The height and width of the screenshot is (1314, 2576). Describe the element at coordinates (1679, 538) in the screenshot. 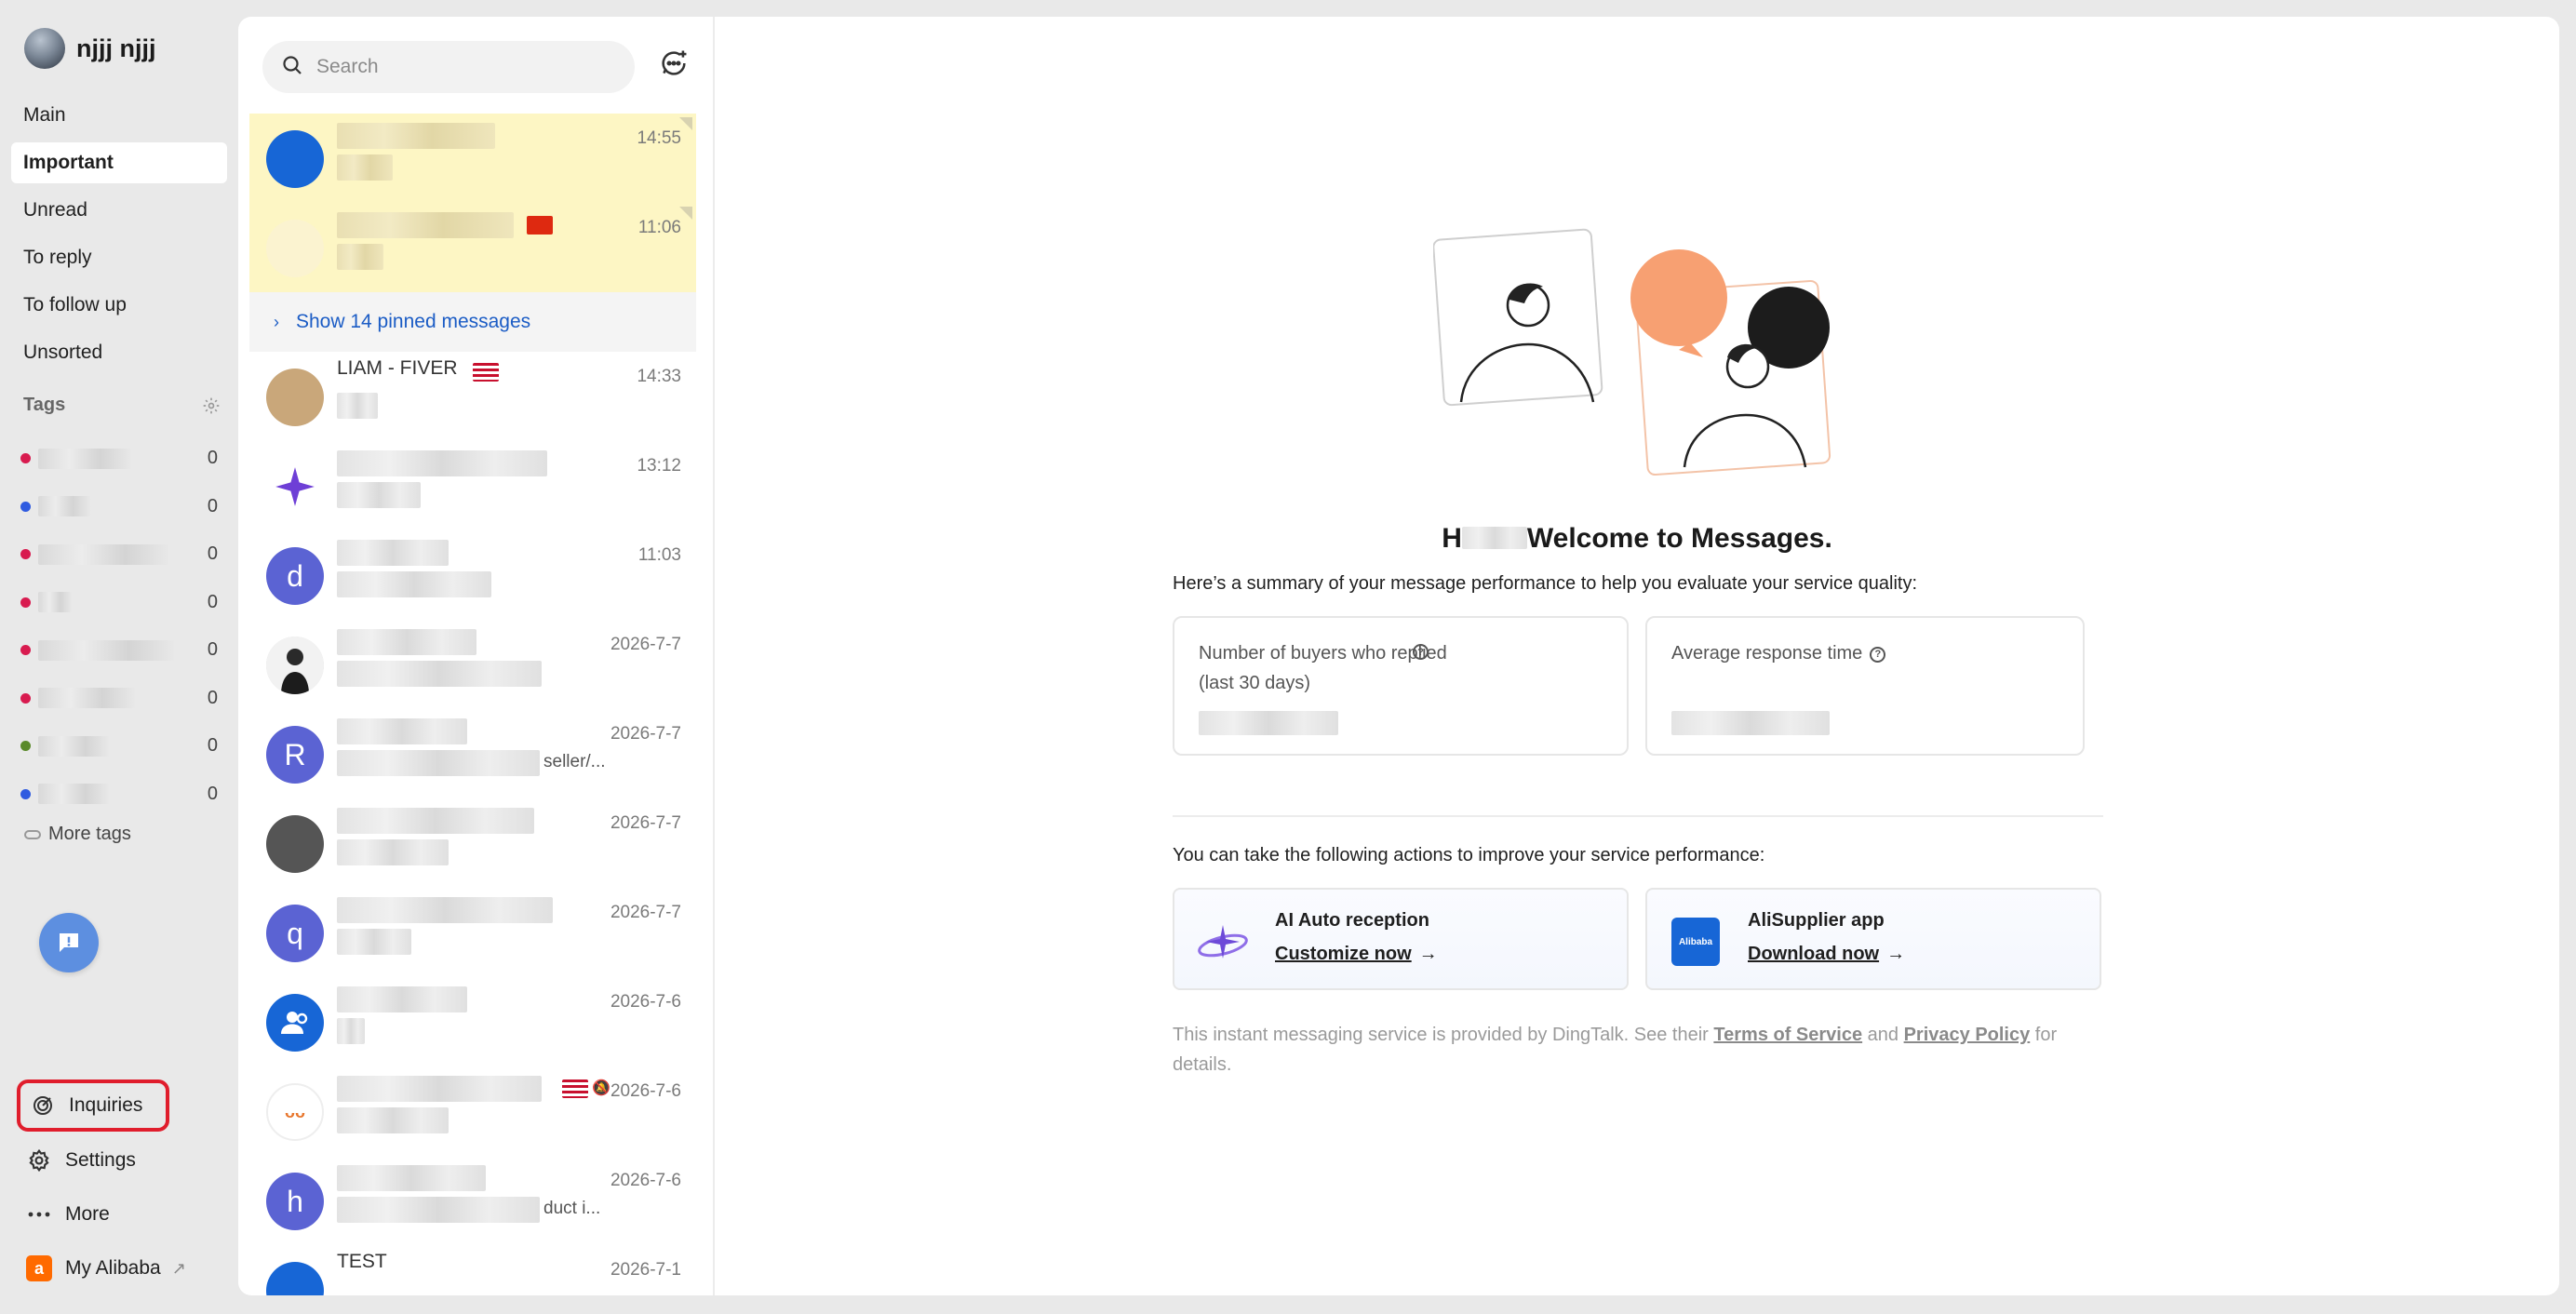

I see `welcome-title-suffix: Welcome to Messages.` at that location.